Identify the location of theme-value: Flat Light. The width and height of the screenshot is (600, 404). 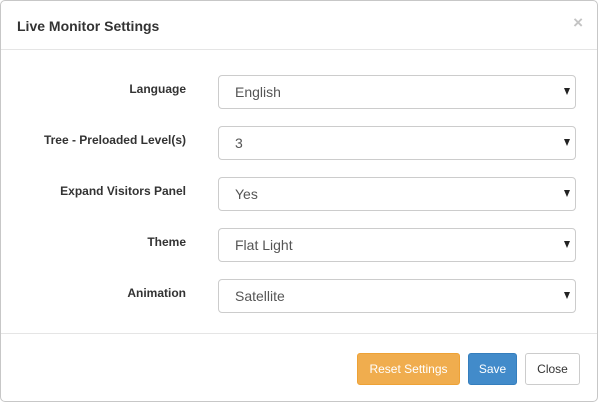
(264, 245).